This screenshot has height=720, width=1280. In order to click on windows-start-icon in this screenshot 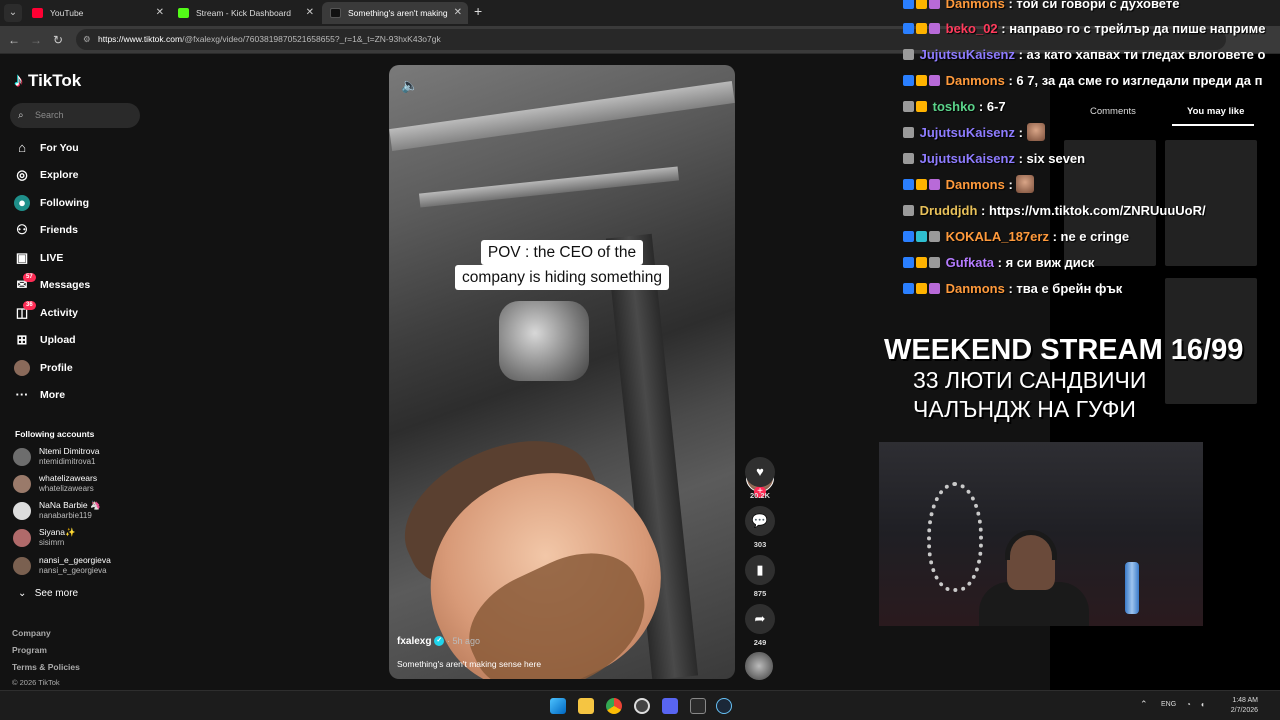, I will do `click(558, 706)`.